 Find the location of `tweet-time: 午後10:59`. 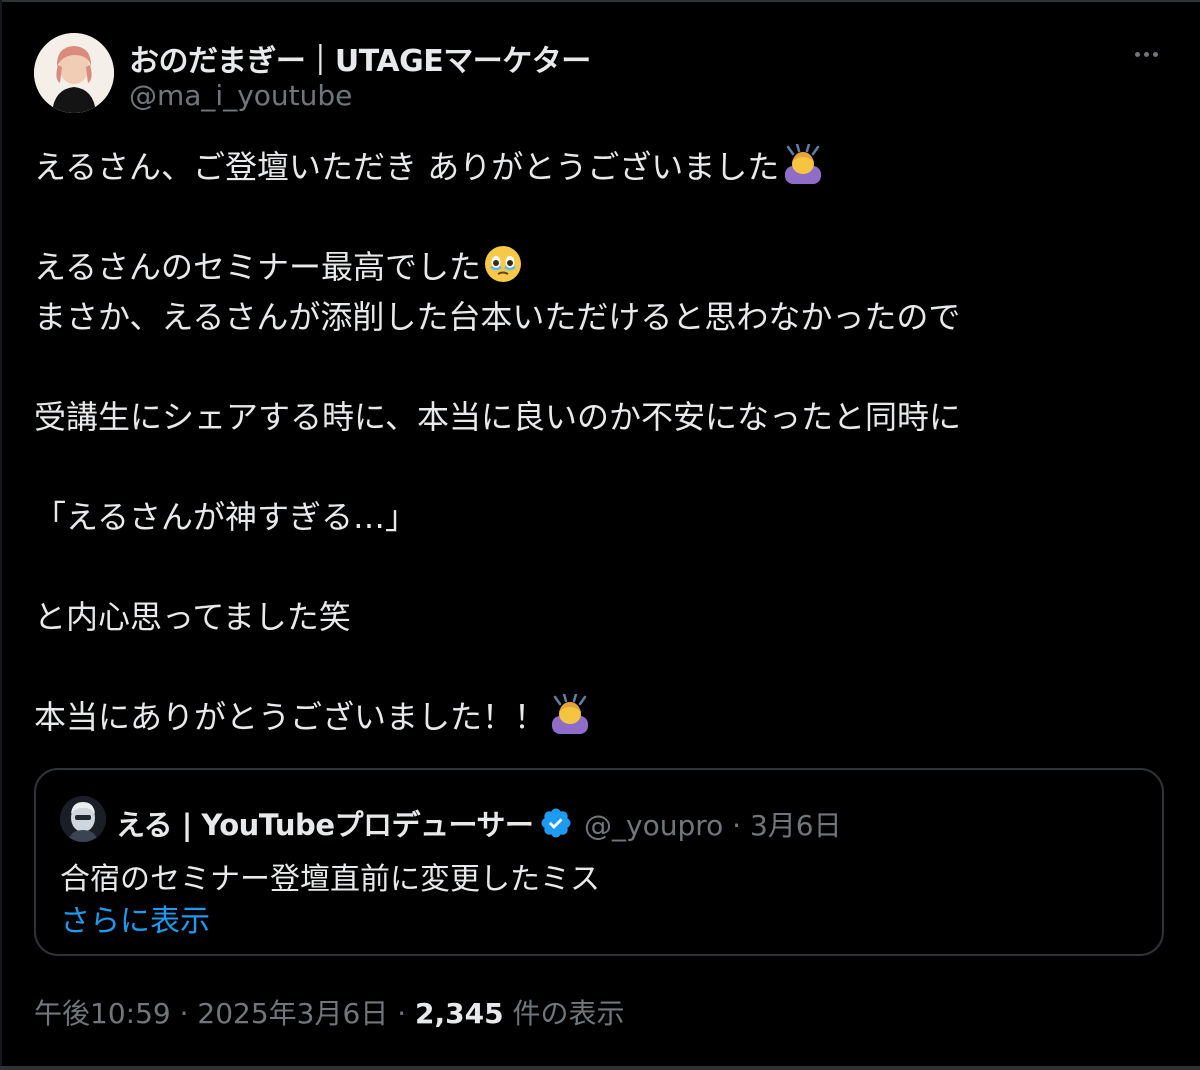

tweet-time: 午後10:59 is located at coordinates (102, 1013).